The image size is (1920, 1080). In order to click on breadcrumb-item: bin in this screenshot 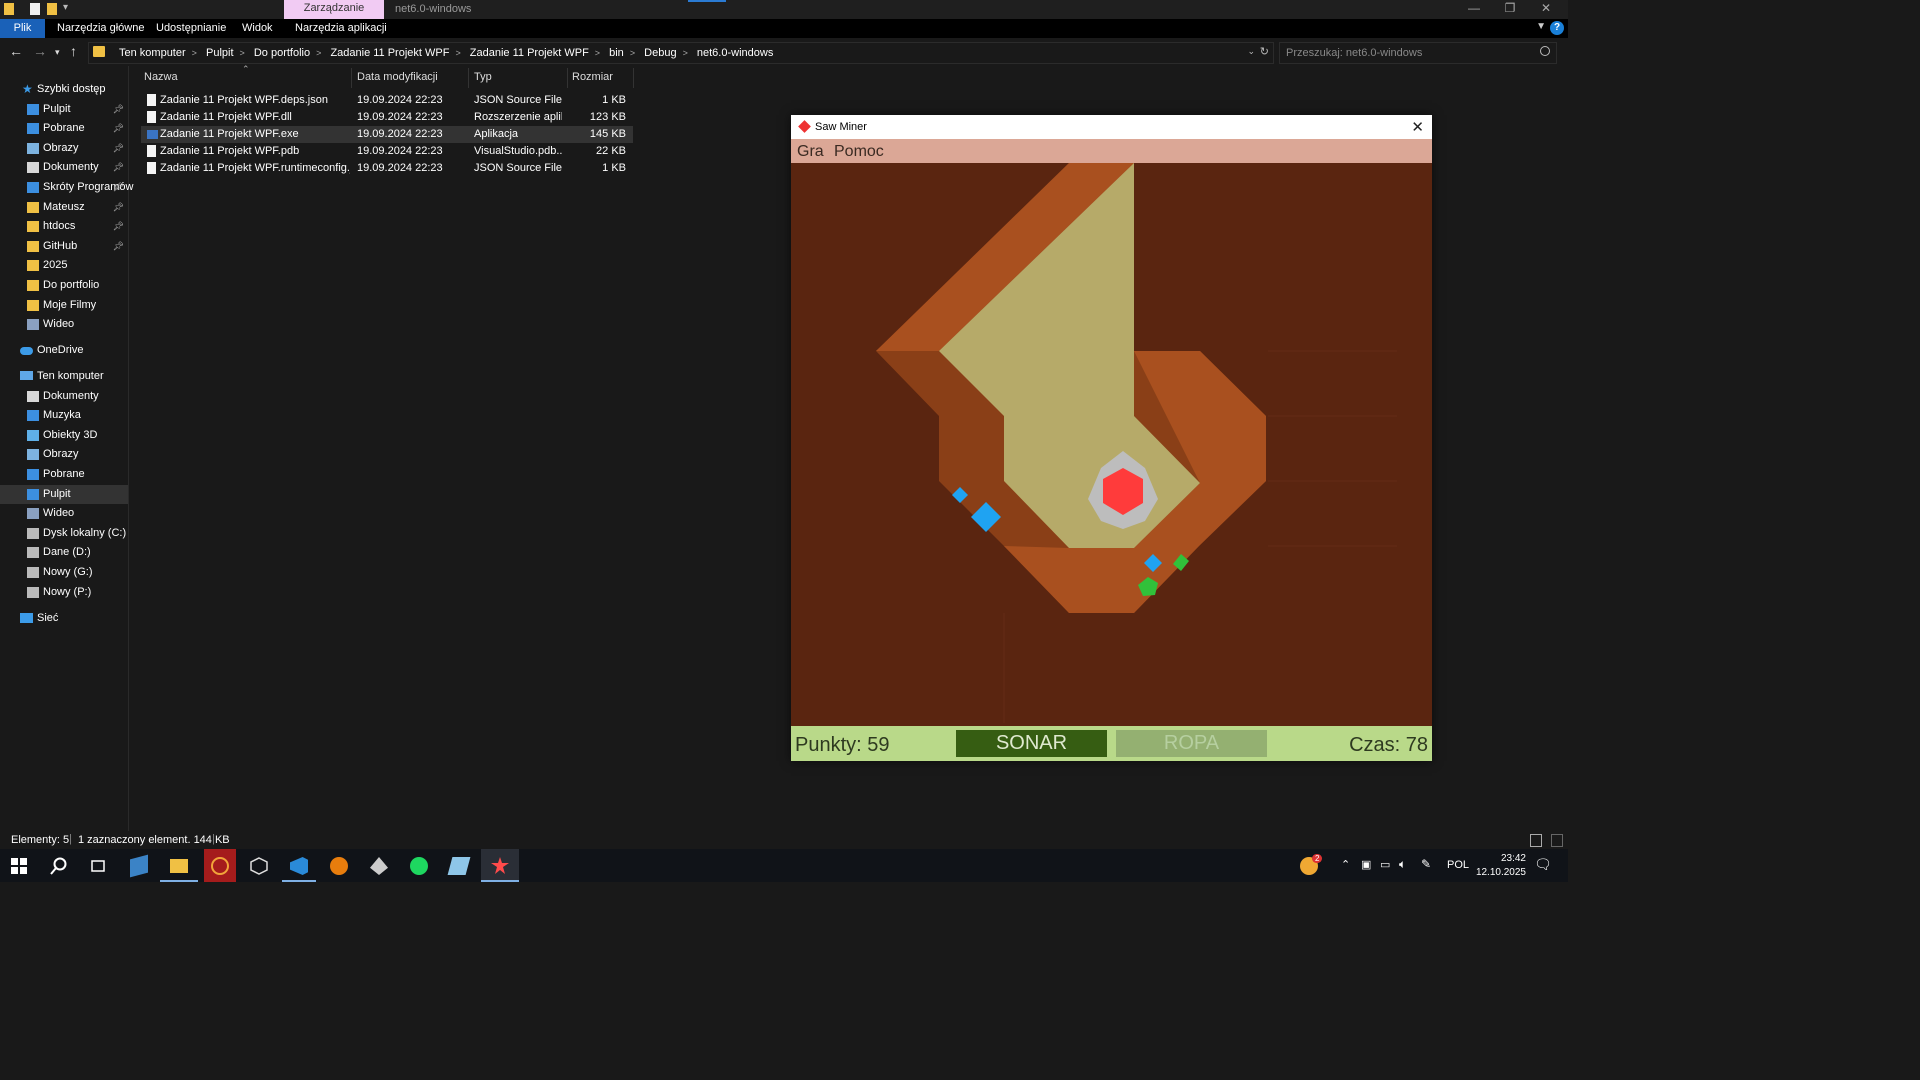, I will do `click(616, 53)`.